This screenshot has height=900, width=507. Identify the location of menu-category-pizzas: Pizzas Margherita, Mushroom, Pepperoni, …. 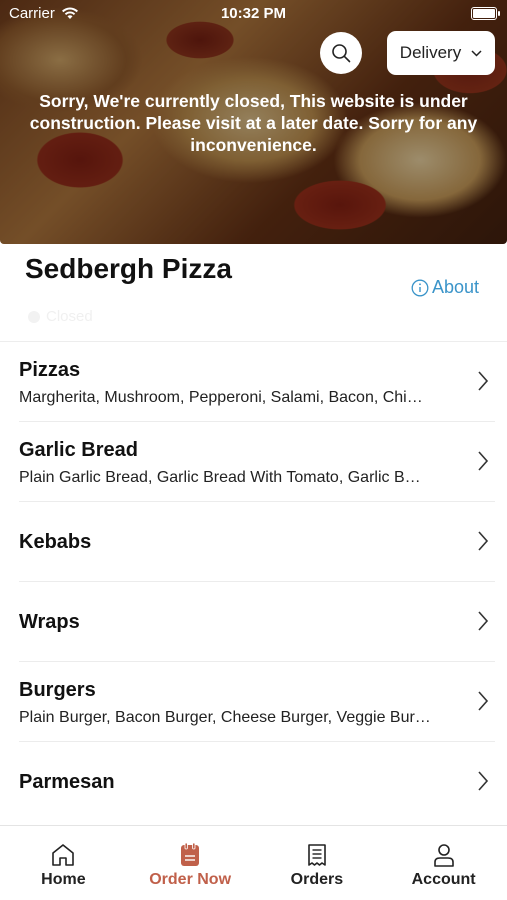
(253, 382).